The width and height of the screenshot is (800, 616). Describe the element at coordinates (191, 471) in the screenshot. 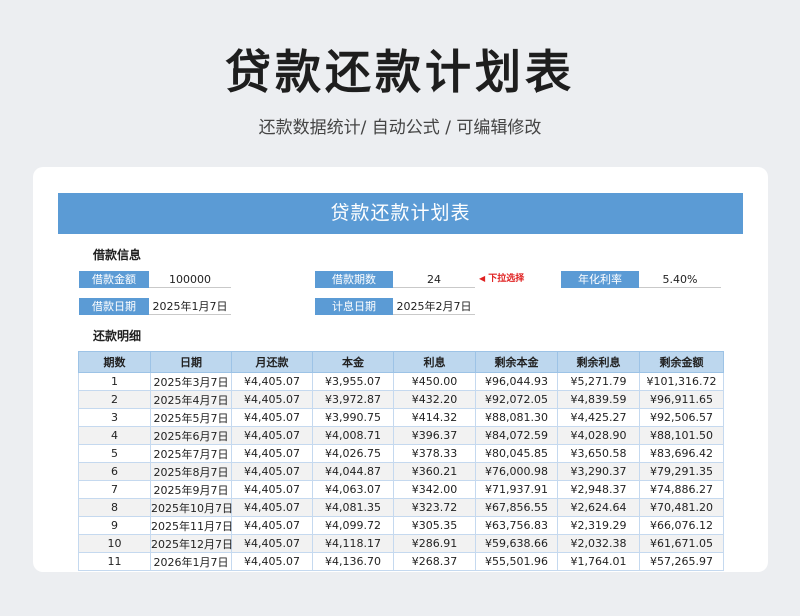

I see `table-cell: 2025年8月7日` at that location.